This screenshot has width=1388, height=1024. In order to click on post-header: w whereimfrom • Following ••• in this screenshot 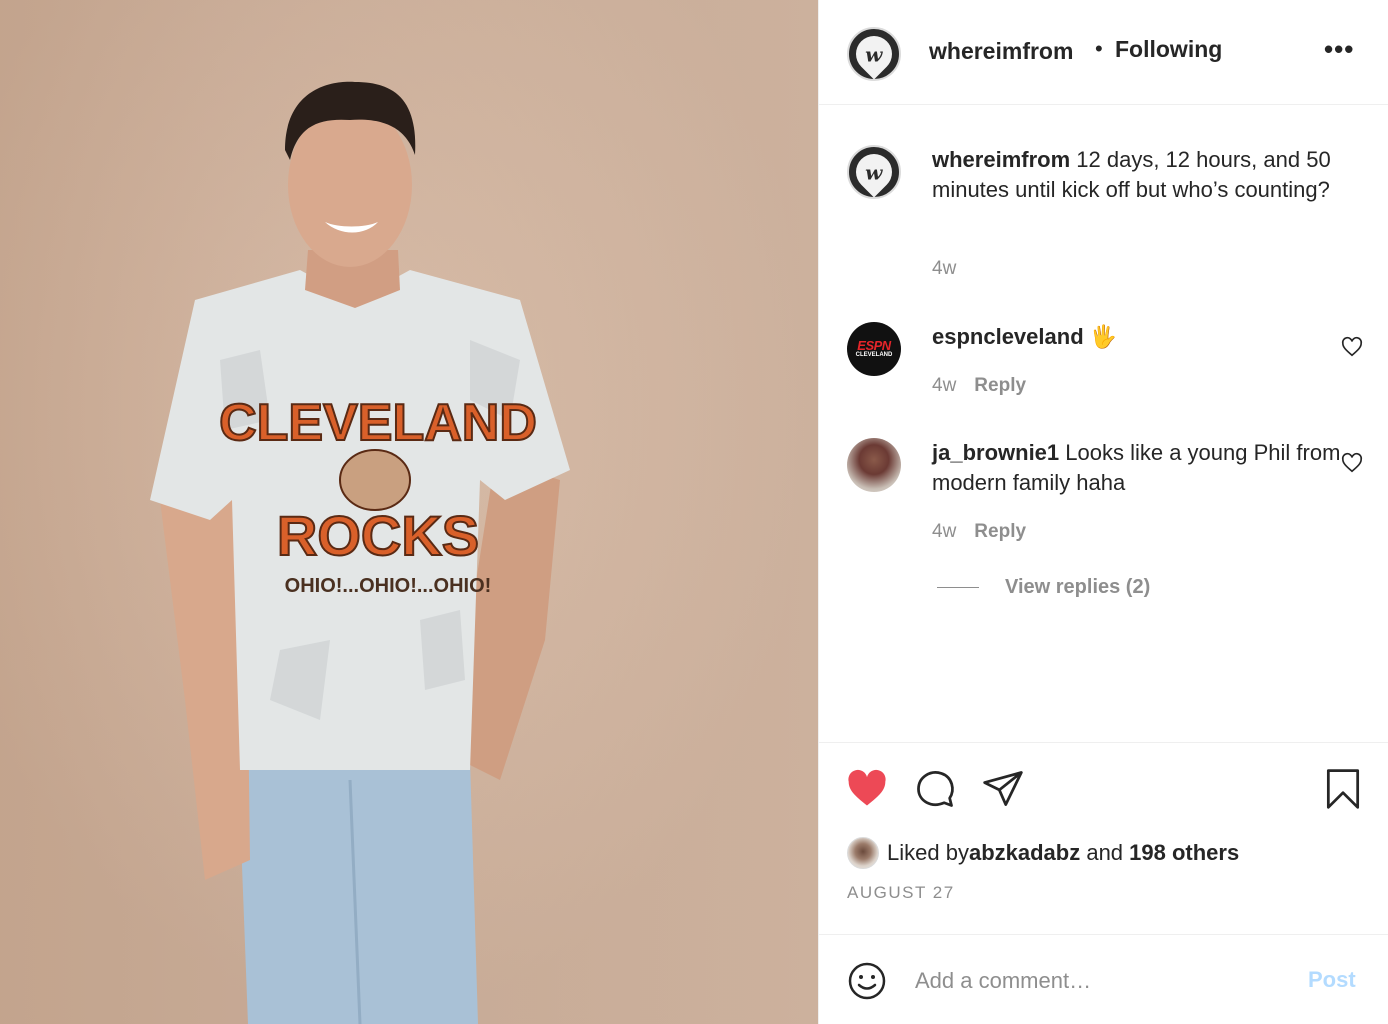, I will do `click(1103, 52)`.